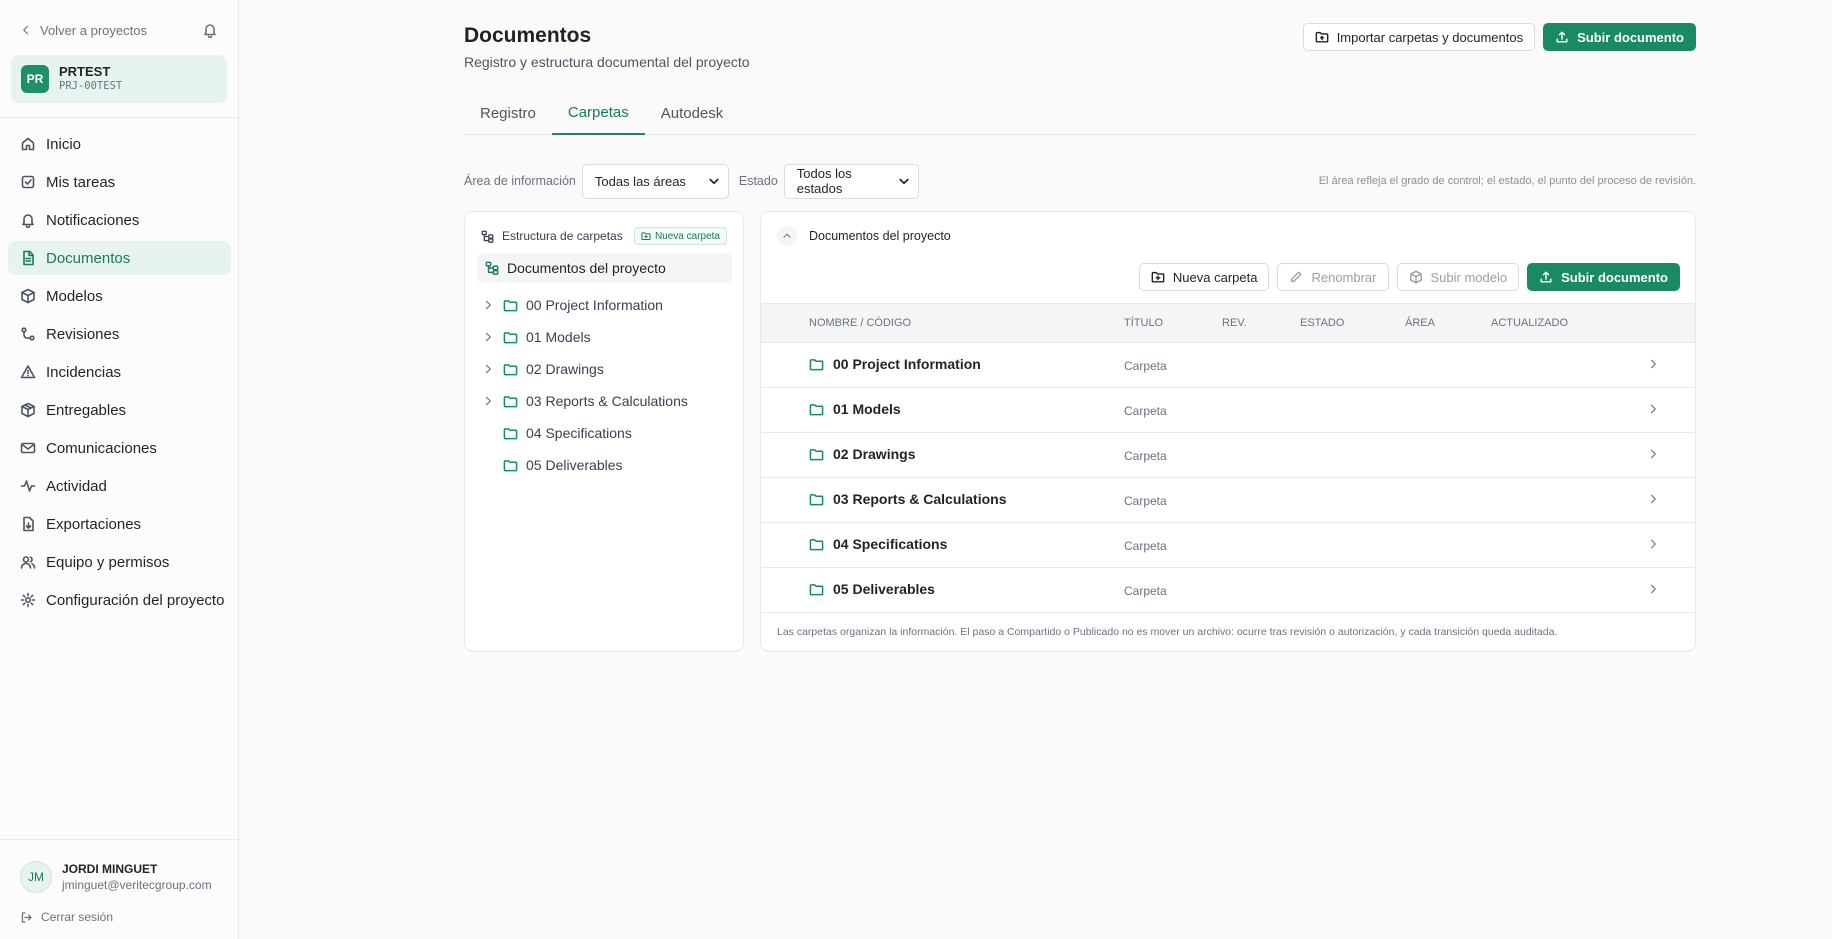 This screenshot has height=939, width=1832. What do you see at coordinates (119, 144) in the screenshot?
I see `sidebar-item-inicio: Inicio` at bounding box center [119, 144].